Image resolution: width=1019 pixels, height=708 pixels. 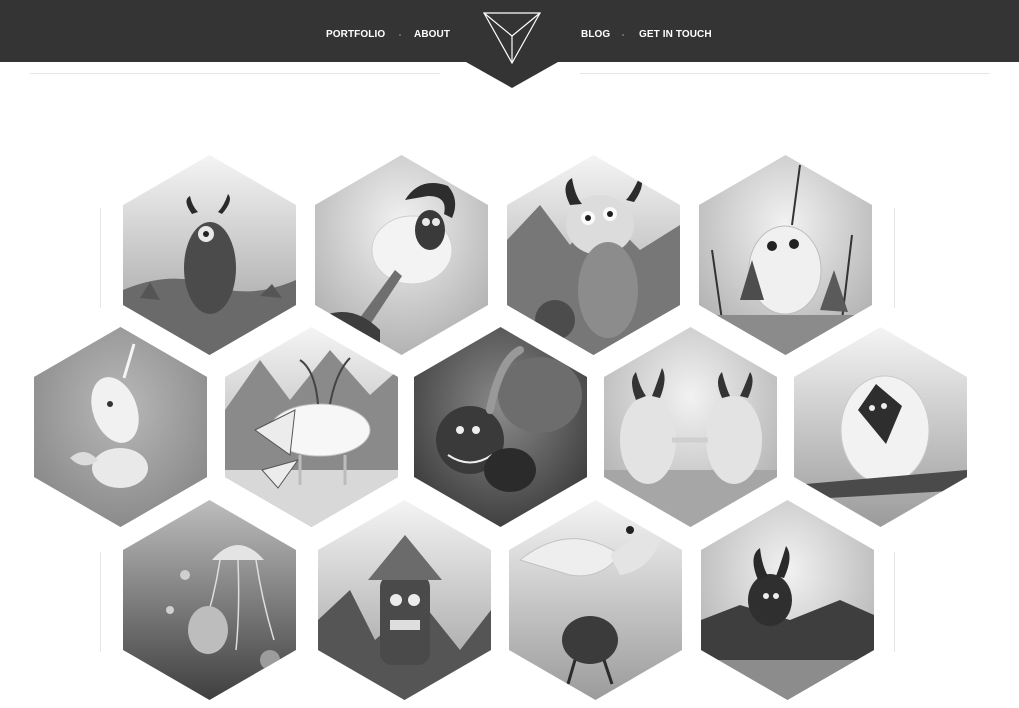 What do you see at coordinates (787, 600) in the screenshot?
I see `hex-tile-horned-monster-on-lake` at bounding box center [787, 600].